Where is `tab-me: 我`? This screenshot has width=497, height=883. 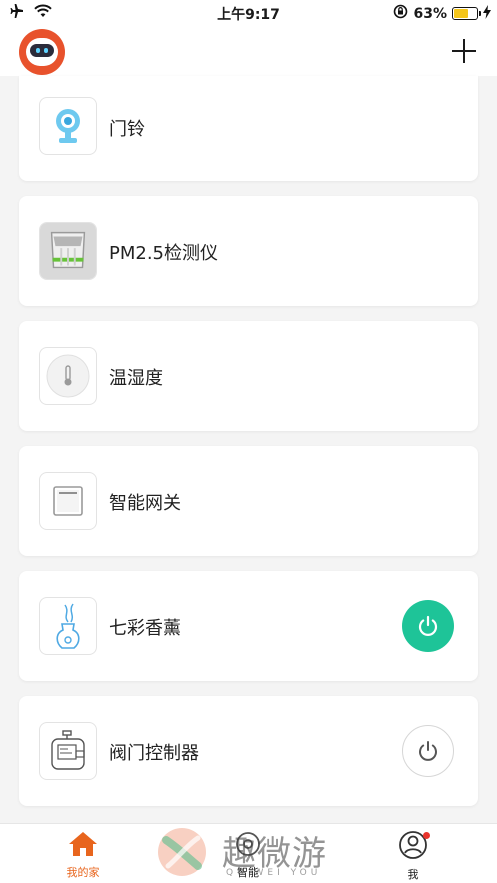
tab-me: 我 is located at coordinates (413, 856).